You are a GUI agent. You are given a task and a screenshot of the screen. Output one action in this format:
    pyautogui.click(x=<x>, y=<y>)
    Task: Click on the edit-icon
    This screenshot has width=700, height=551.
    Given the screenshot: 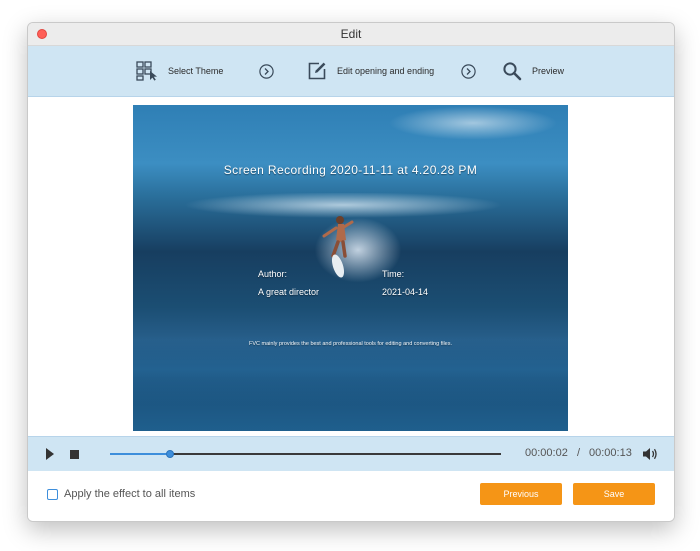 What is the action you would take?
    pyautogui.click(x=317, y=71)
    